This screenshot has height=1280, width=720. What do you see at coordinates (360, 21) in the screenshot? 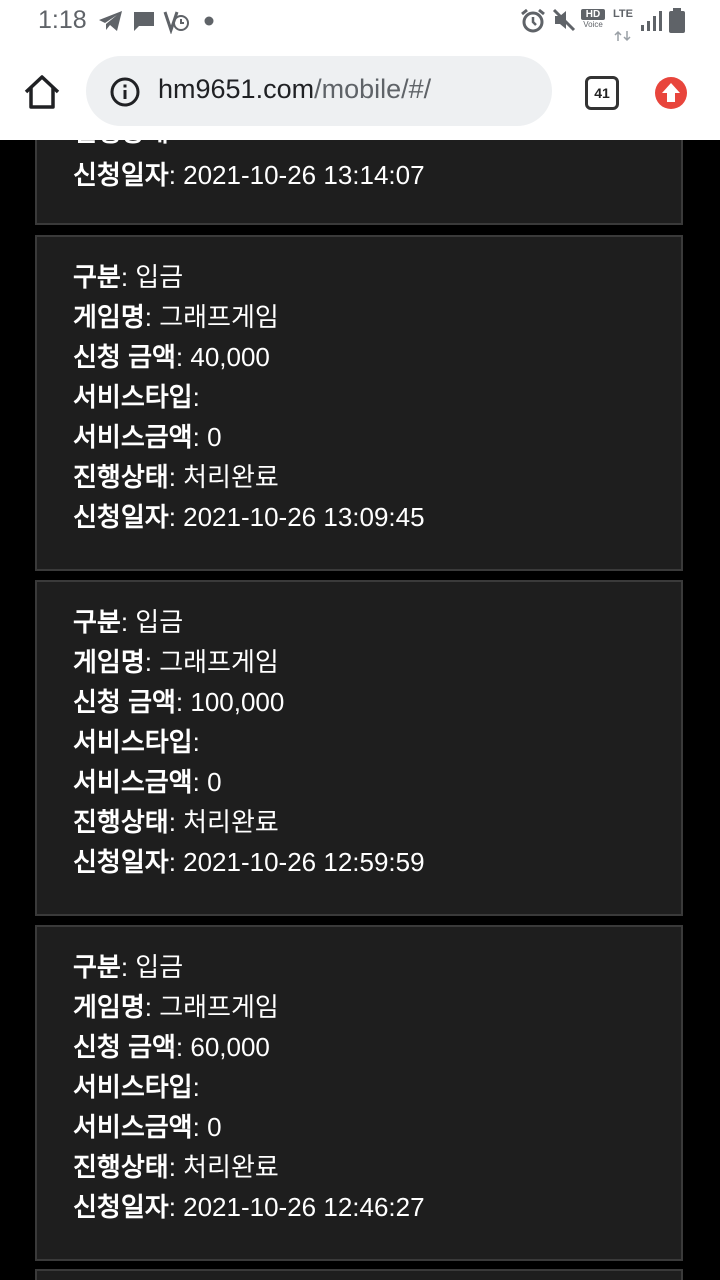
I see `status-bar: 1:18 HD Voice LTE` at bounding box center [360, 21].